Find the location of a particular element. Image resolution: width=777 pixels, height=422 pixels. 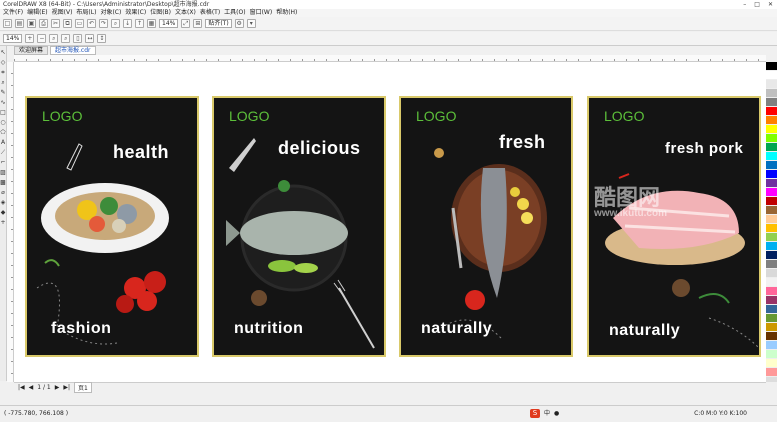

zoom-page-icon: ▯ is located at coordinates (78, 38).